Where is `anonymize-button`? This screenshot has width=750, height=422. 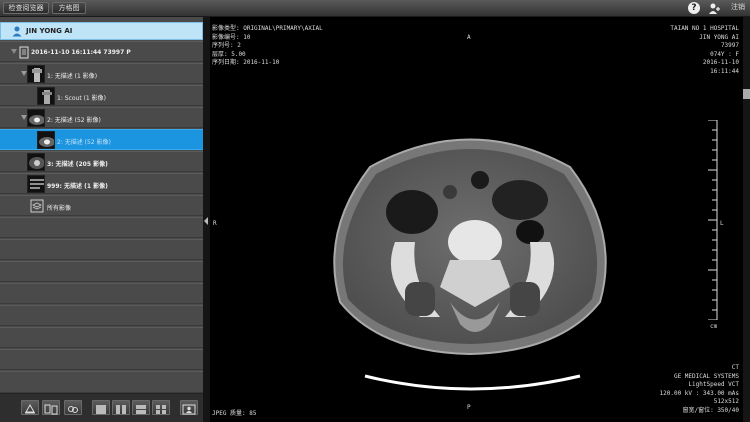 anonymize-button is located at coordinates (30, 407).